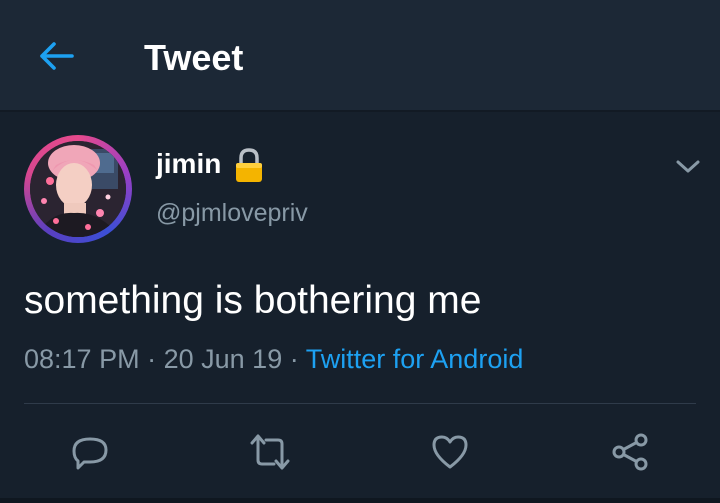  What do you see at coordinates (360, 403) in the screenshot?
I see `divider` at bounding box center [360, 403].